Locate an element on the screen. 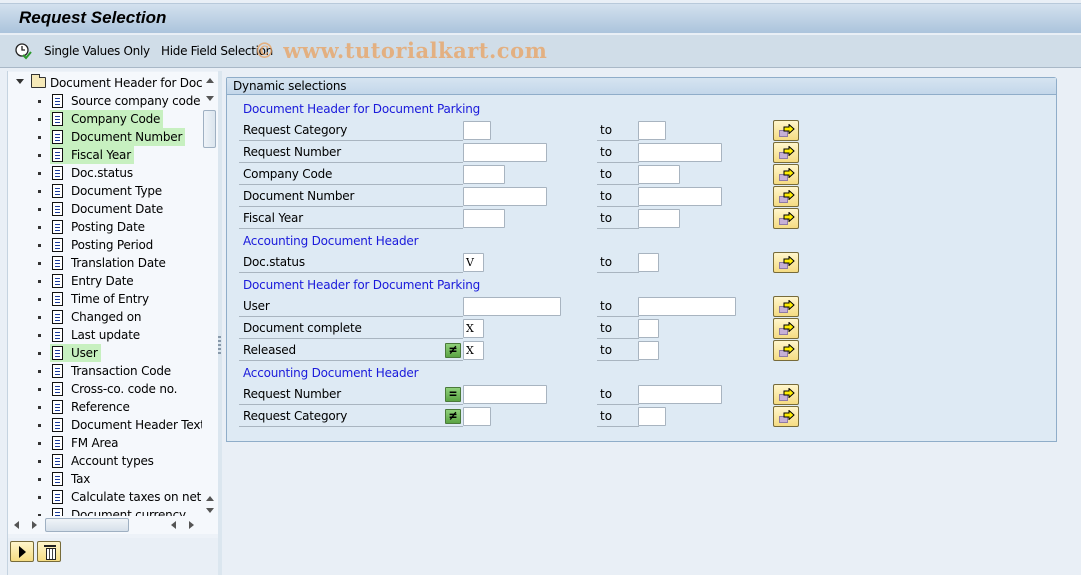 Image resolution: width=1081 pixels, height=575 pixels. tree-item: Document Type is located at coordinates (108, 191).